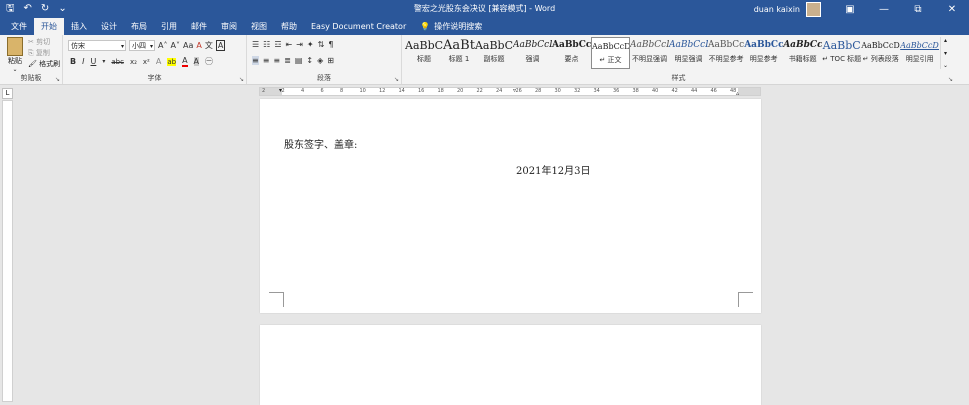  Describe the element at coordinates (320, 143) in the screenshot. I see `signature-line: 股东签字、盖章:` at that location.